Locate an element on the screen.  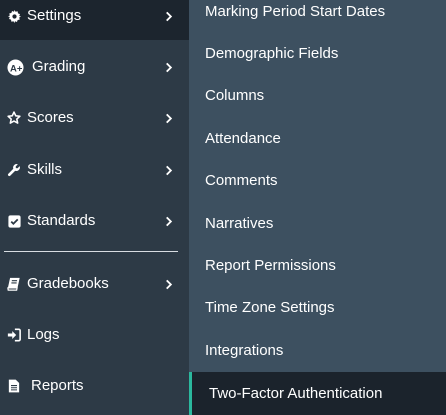
sidebar-item-label: Grading is located at coordinates (59, 66).